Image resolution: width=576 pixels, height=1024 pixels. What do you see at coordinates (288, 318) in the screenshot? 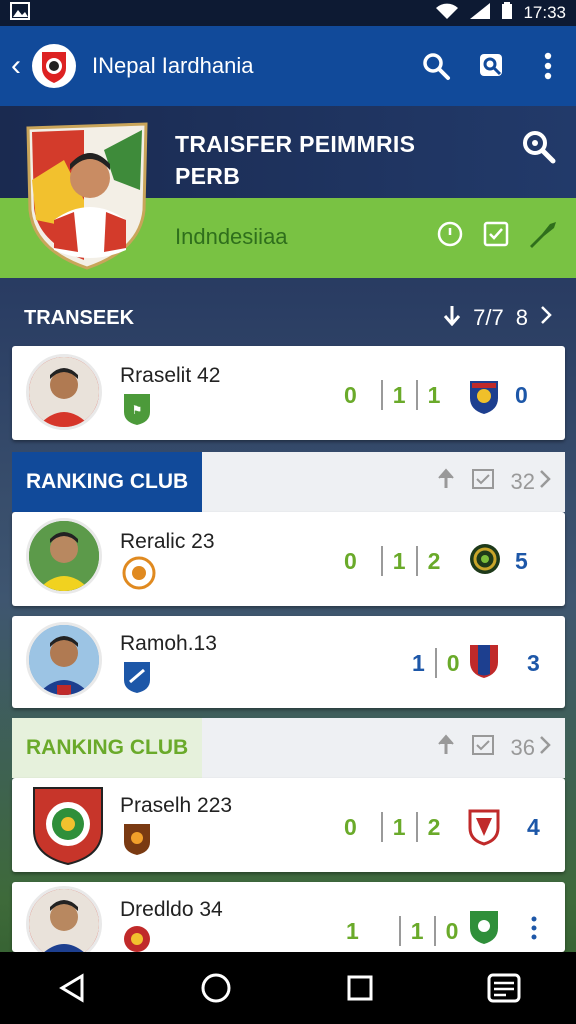
I see `transfers-header: TRANSEEK 7/7 8` at bounding box center [288, 318].